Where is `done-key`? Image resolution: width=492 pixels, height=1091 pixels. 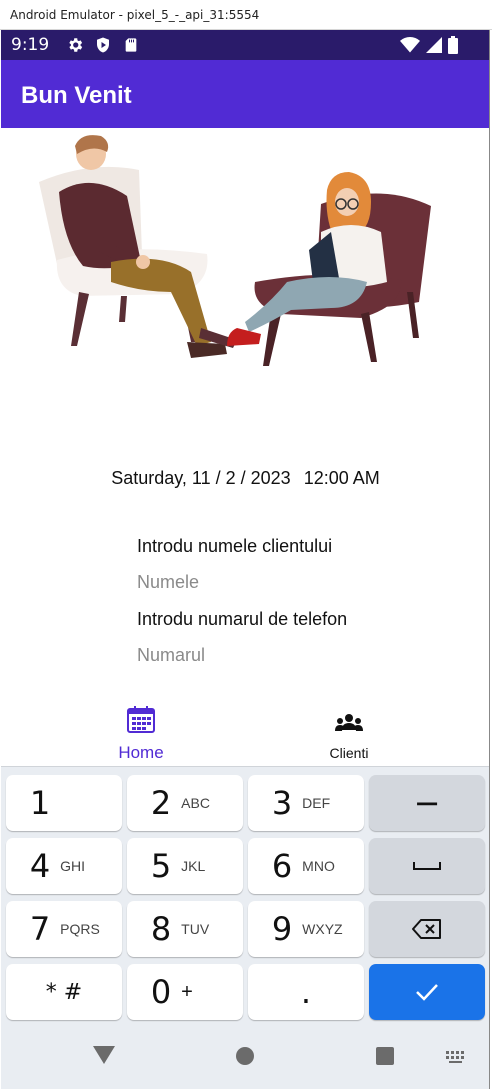
done-key is located at coordinates (427, 992).